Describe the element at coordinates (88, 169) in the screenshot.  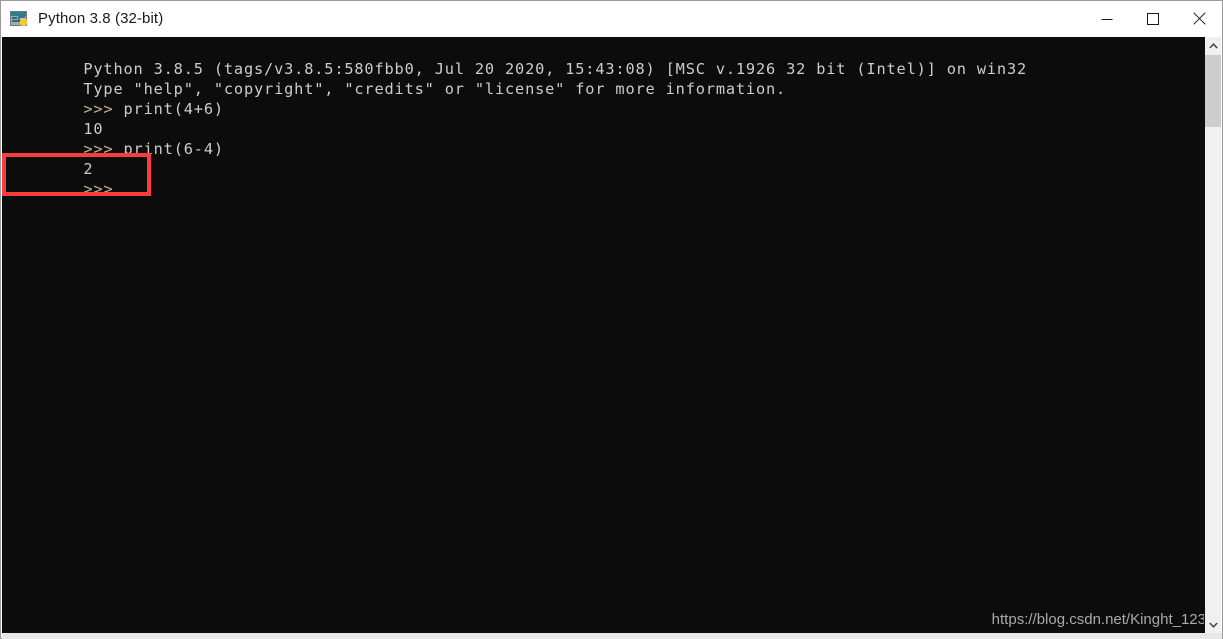
I see `console-line-text: 2` at that location.